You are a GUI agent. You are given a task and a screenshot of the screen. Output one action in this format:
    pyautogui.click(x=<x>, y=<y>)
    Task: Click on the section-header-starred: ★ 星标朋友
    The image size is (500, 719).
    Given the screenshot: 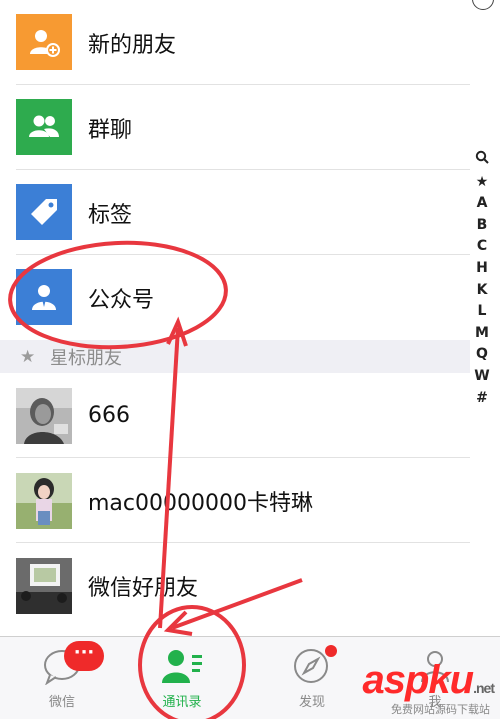 What is the action you would take?
    pyautogui.click(x=235, y=356)
    